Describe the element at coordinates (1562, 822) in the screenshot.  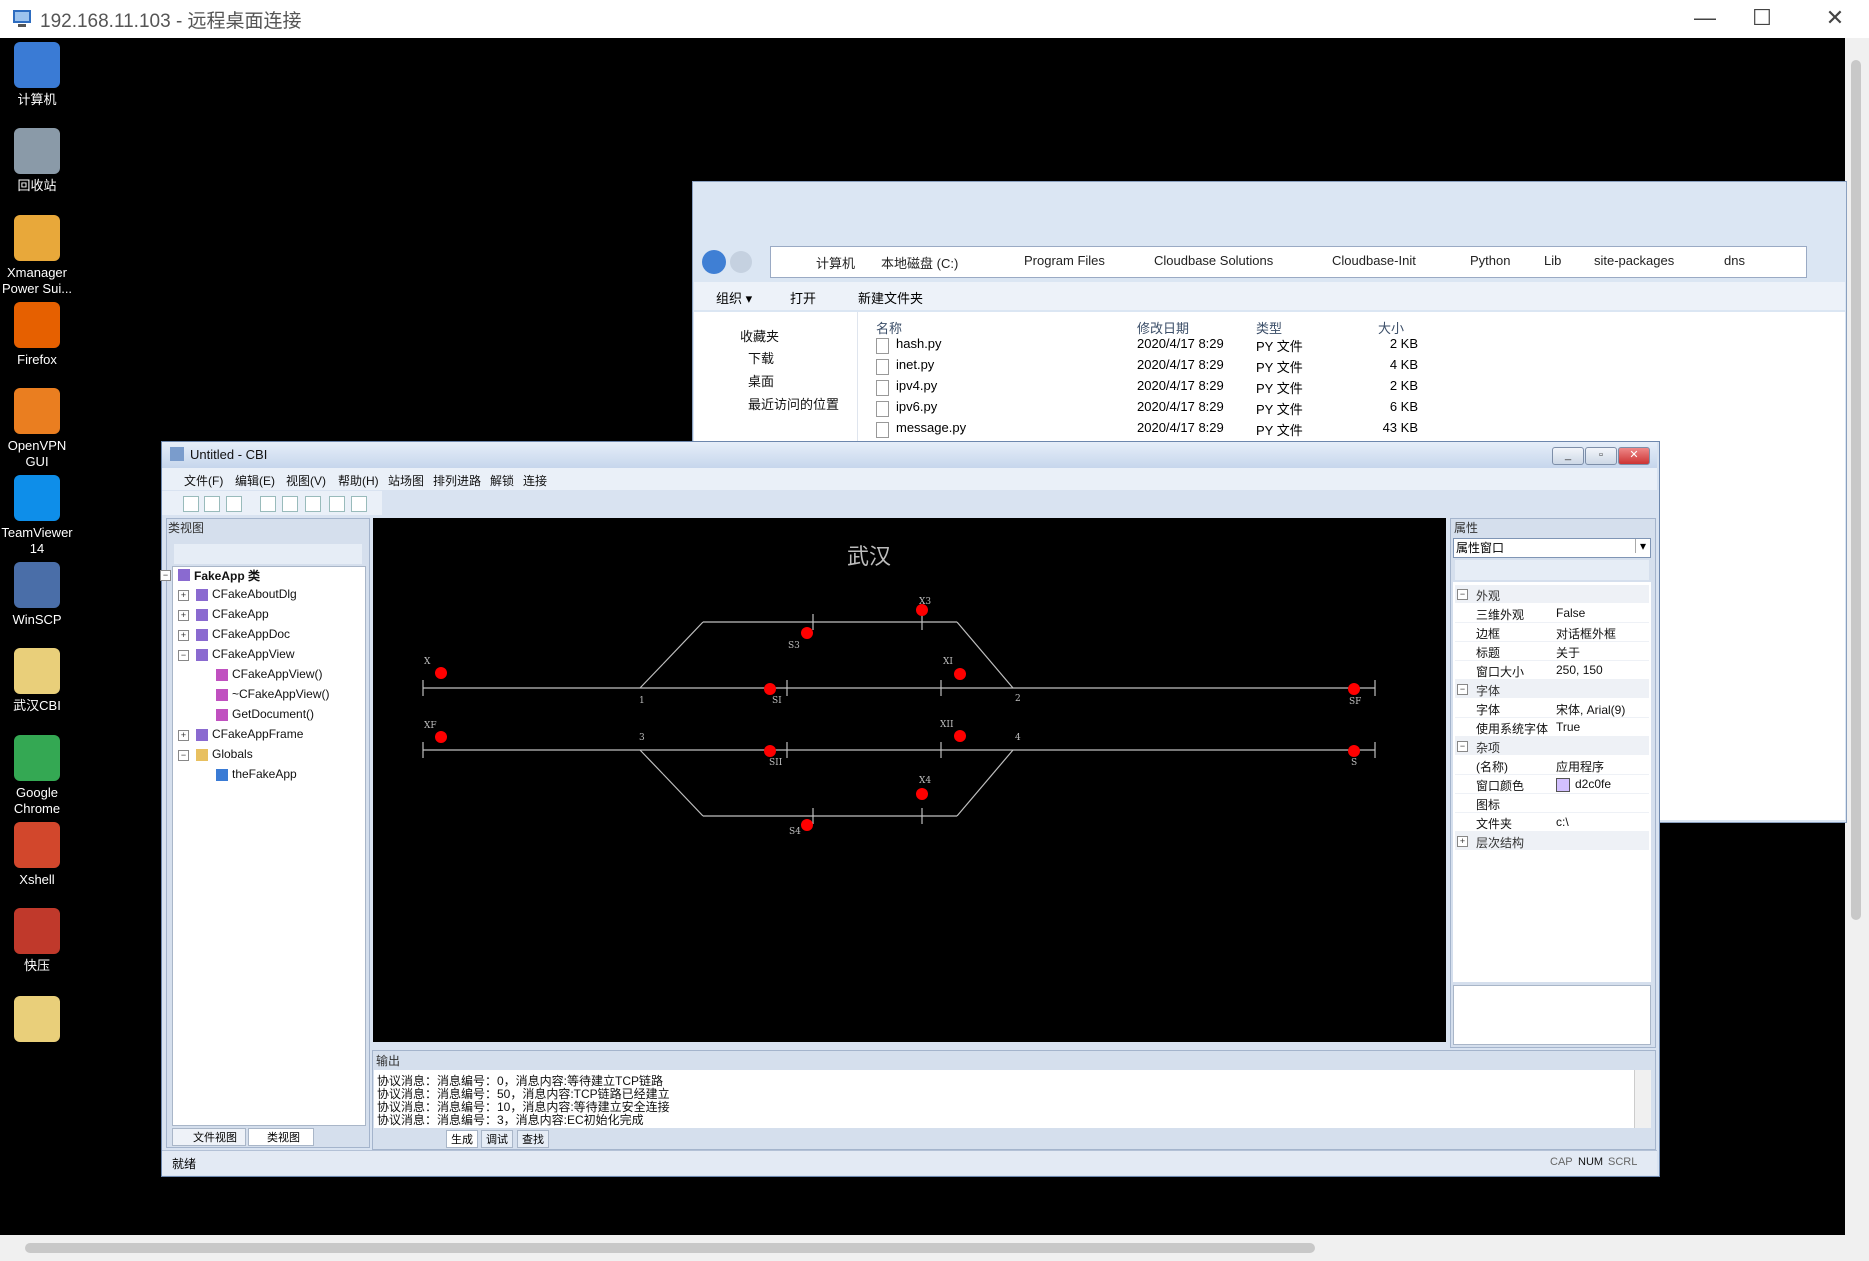
I see `property-value: c:\` at that location.